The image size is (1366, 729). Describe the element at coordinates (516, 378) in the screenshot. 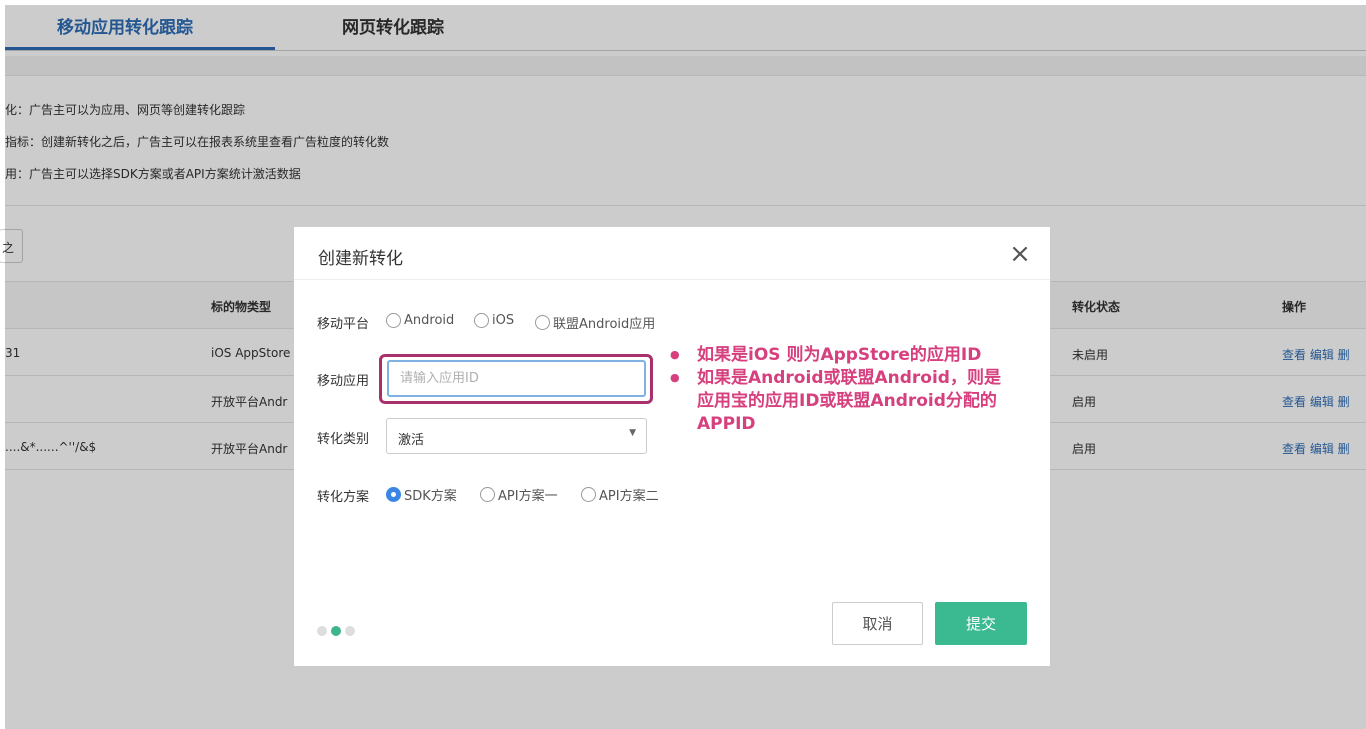

I see `app-id-input` at that location.